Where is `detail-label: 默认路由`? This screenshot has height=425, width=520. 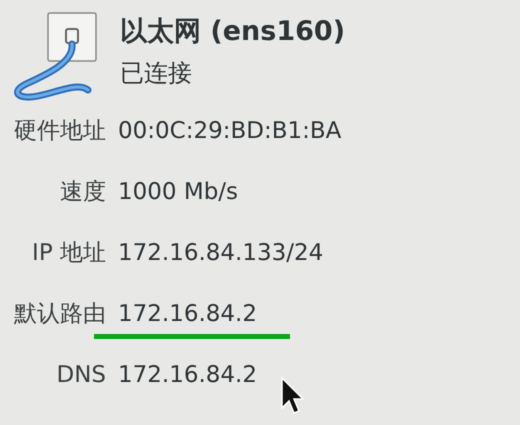
detail-label: 默认路由 is located at coordinates (59, 314).